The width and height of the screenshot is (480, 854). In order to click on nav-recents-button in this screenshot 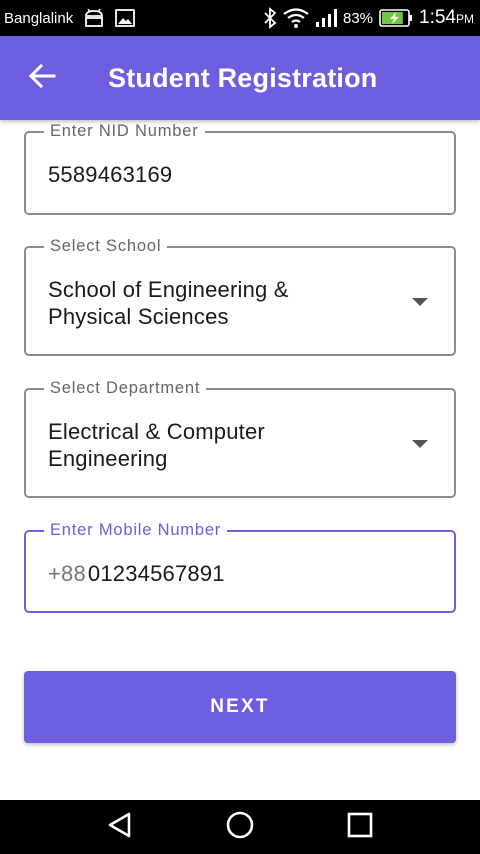, I will do `click(360, 827)`.